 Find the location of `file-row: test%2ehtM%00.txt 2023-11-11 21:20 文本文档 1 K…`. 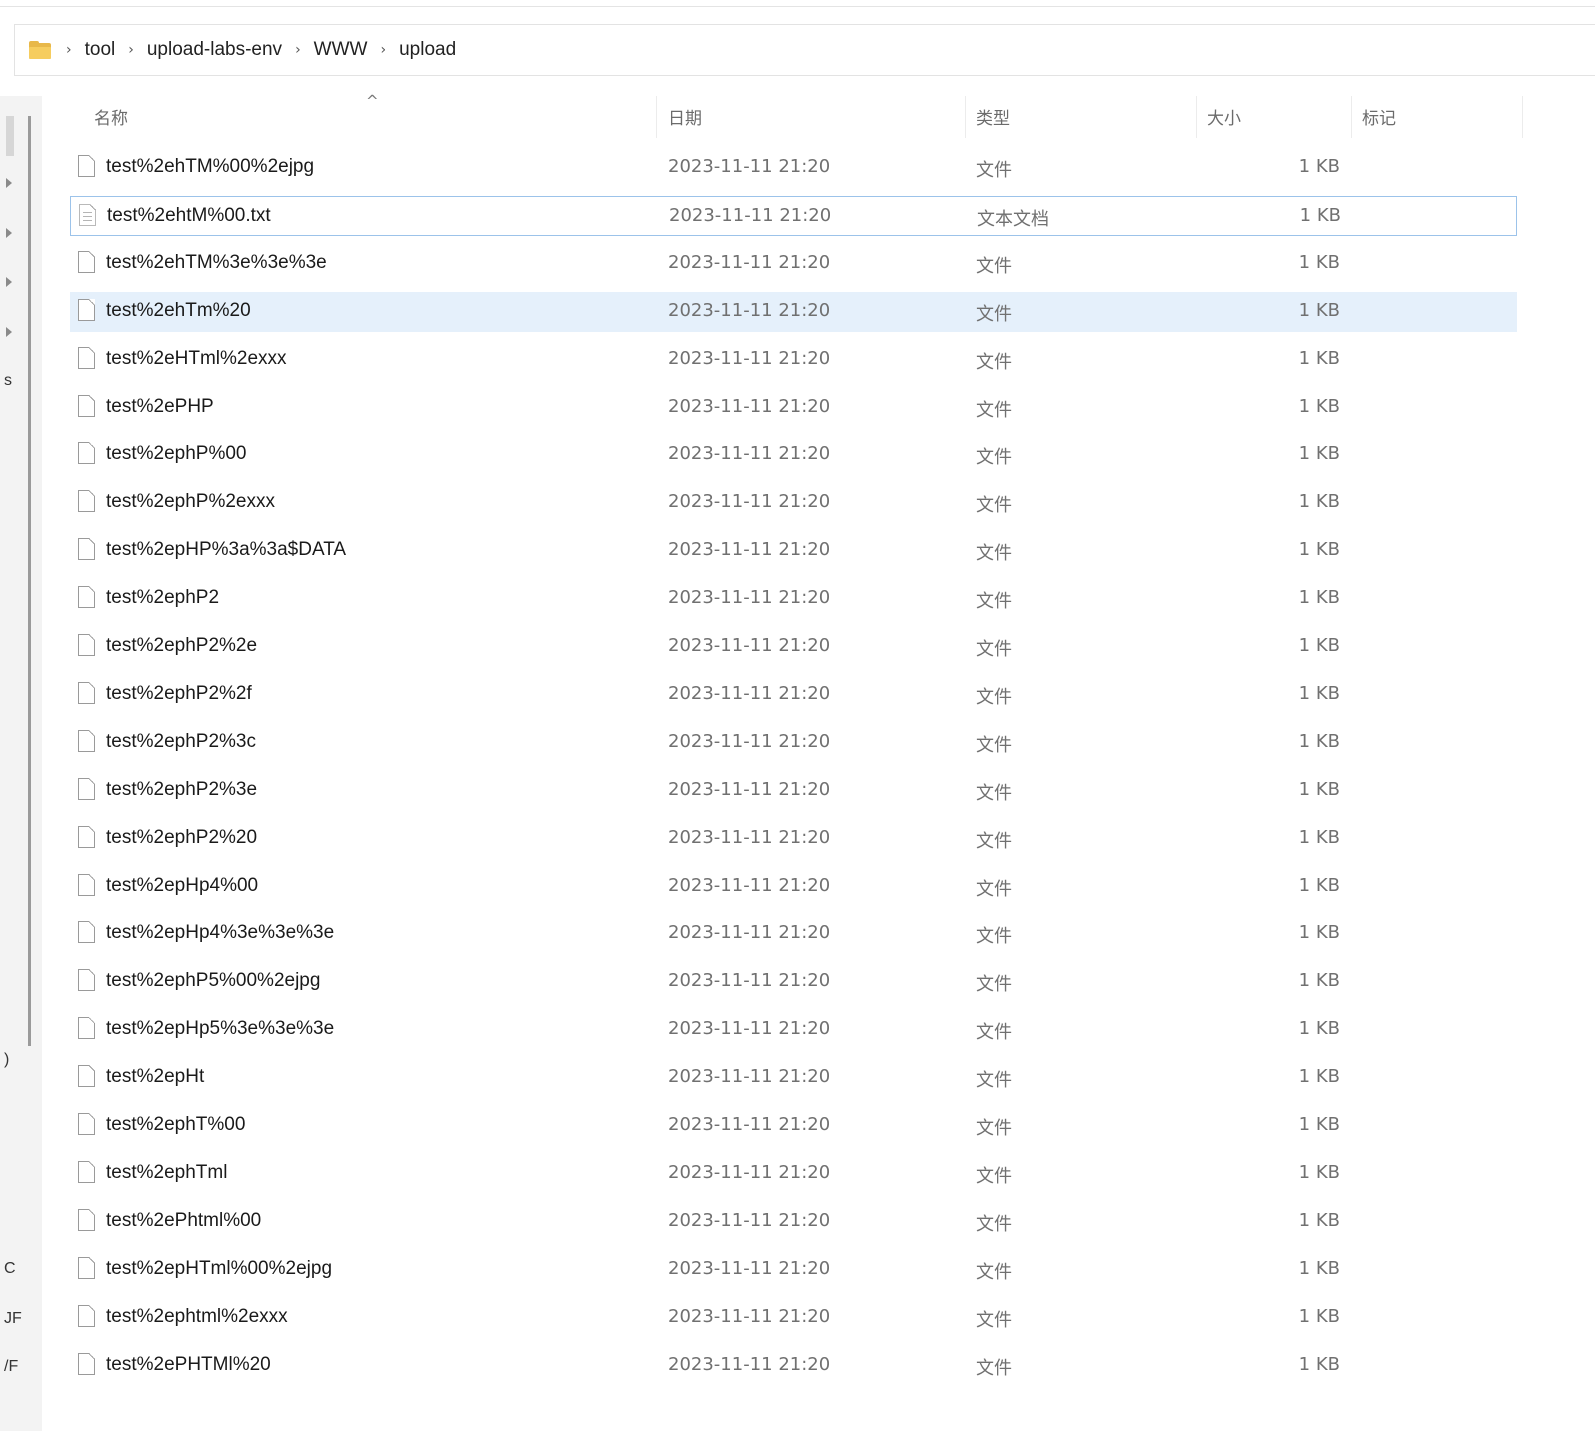

file-row: test%2ehtM%00.txt 2023-11-11 21:20 文本文档 1 K… is located at coordinates (793, 216).